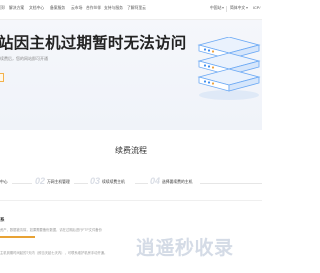  Describe the element at coordinates (256, 8) in the screenshot. I see `nav-icp-link: ICP/` at that location.